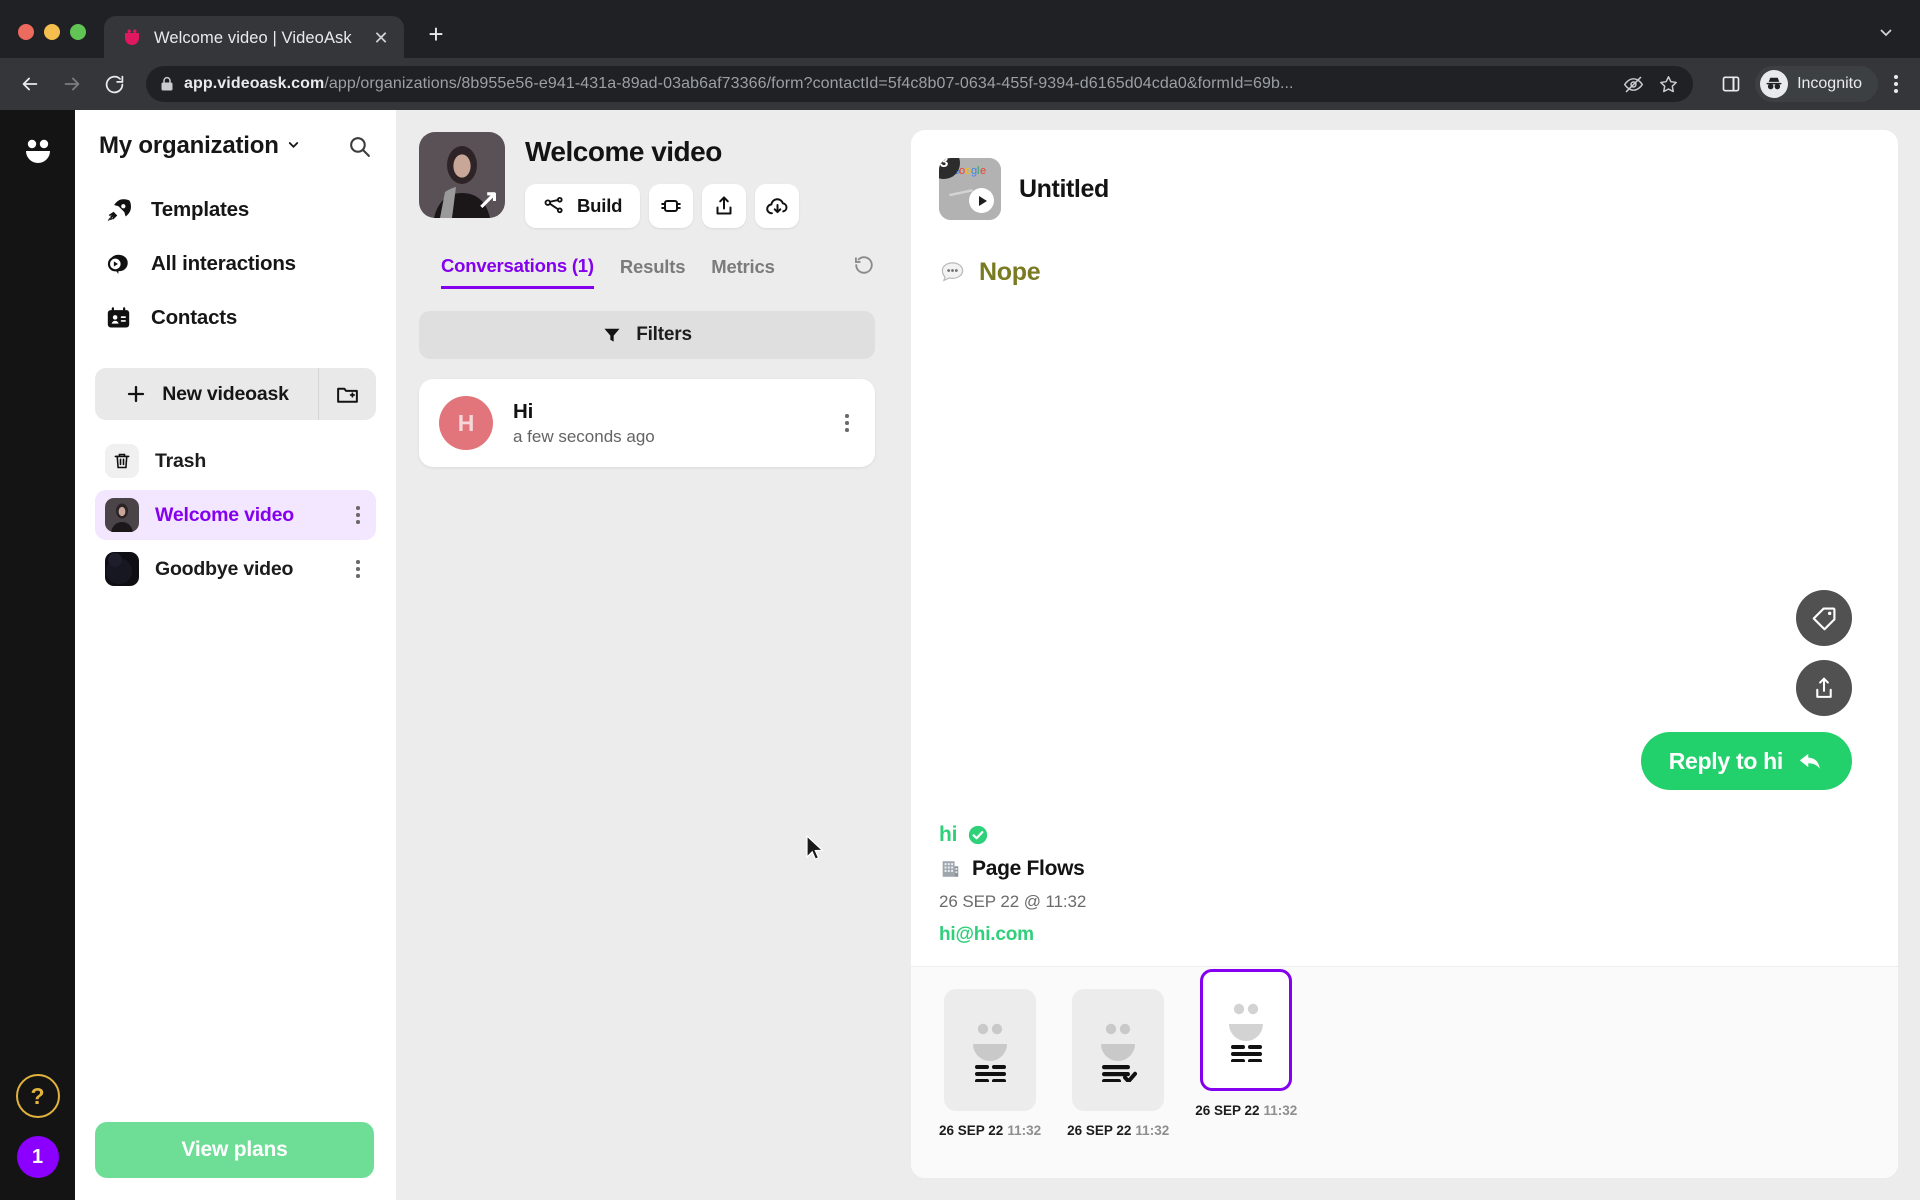 Image resolution: width=1920 pixels, height=1200 pixels. Describe the element at coordinates (653, 271) in the screenshot. I see `tab-results: Results` at that location.